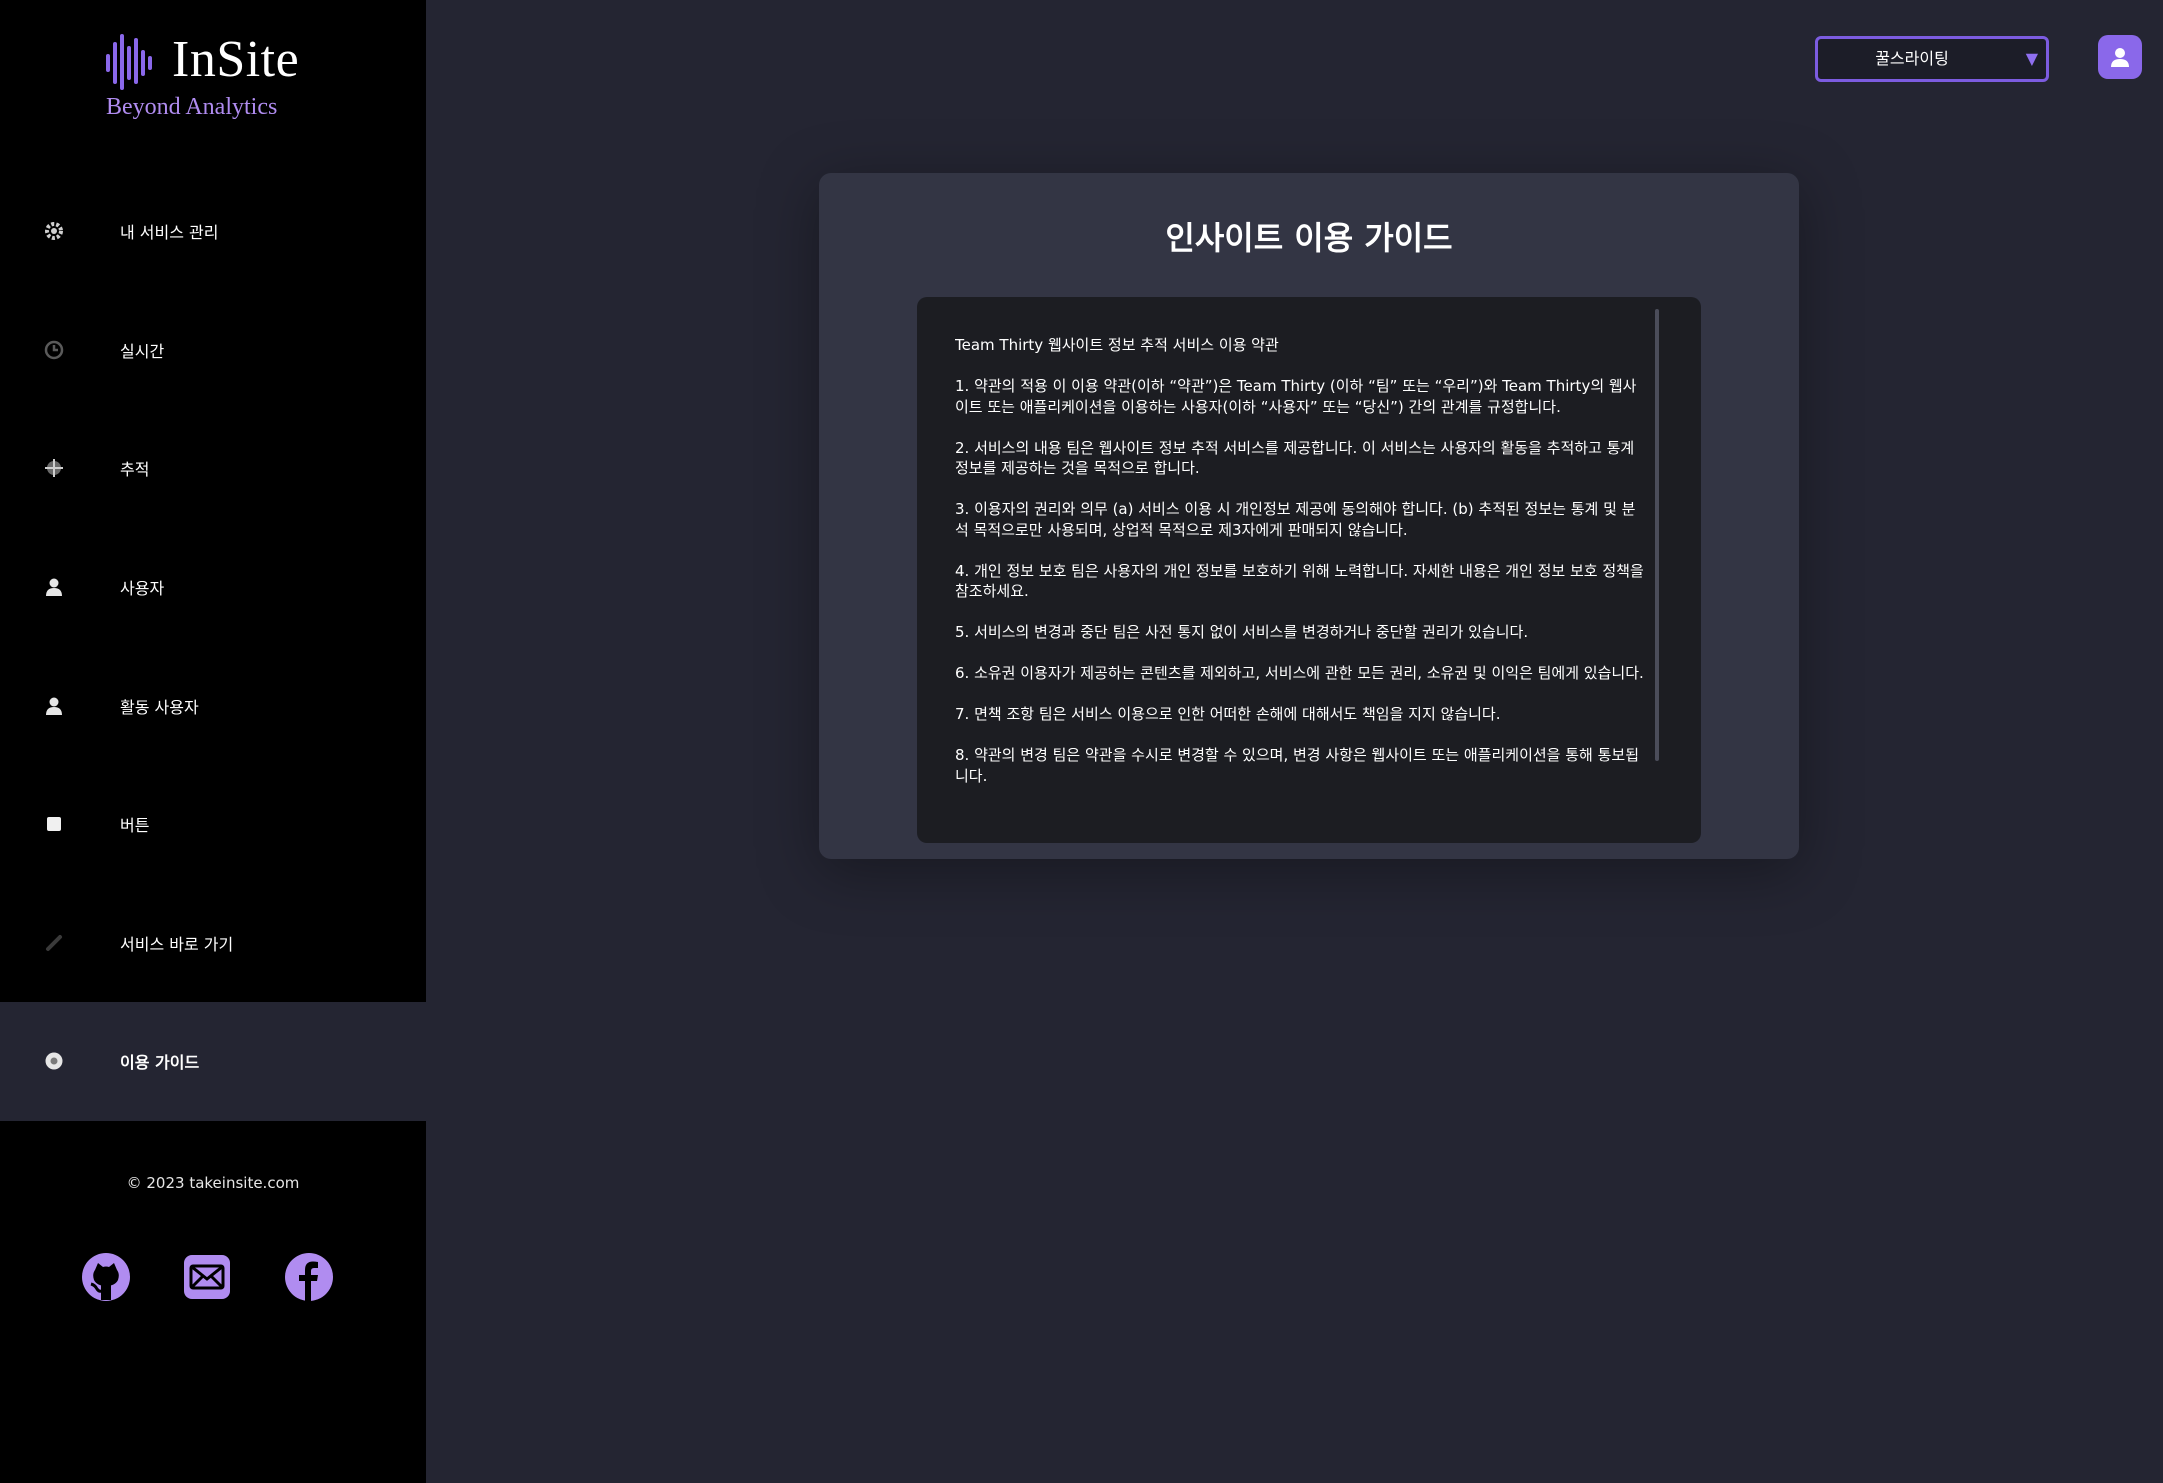 Image resolution: width=2163 pixels, height=1483 pixels. What do you see at coordinates (54, 231) in the screenshot?
I see `gear-icon` at bounding box center [54, 231].